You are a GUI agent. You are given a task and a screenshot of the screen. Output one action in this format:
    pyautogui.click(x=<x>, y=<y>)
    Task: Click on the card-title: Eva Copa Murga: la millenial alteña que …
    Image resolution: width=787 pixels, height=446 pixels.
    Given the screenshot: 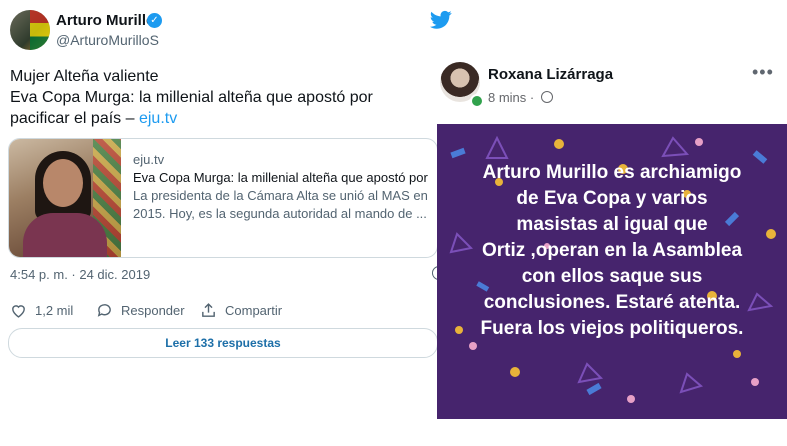 What is the action you would take?
    pyautogui.click(x=282, y=177)
    